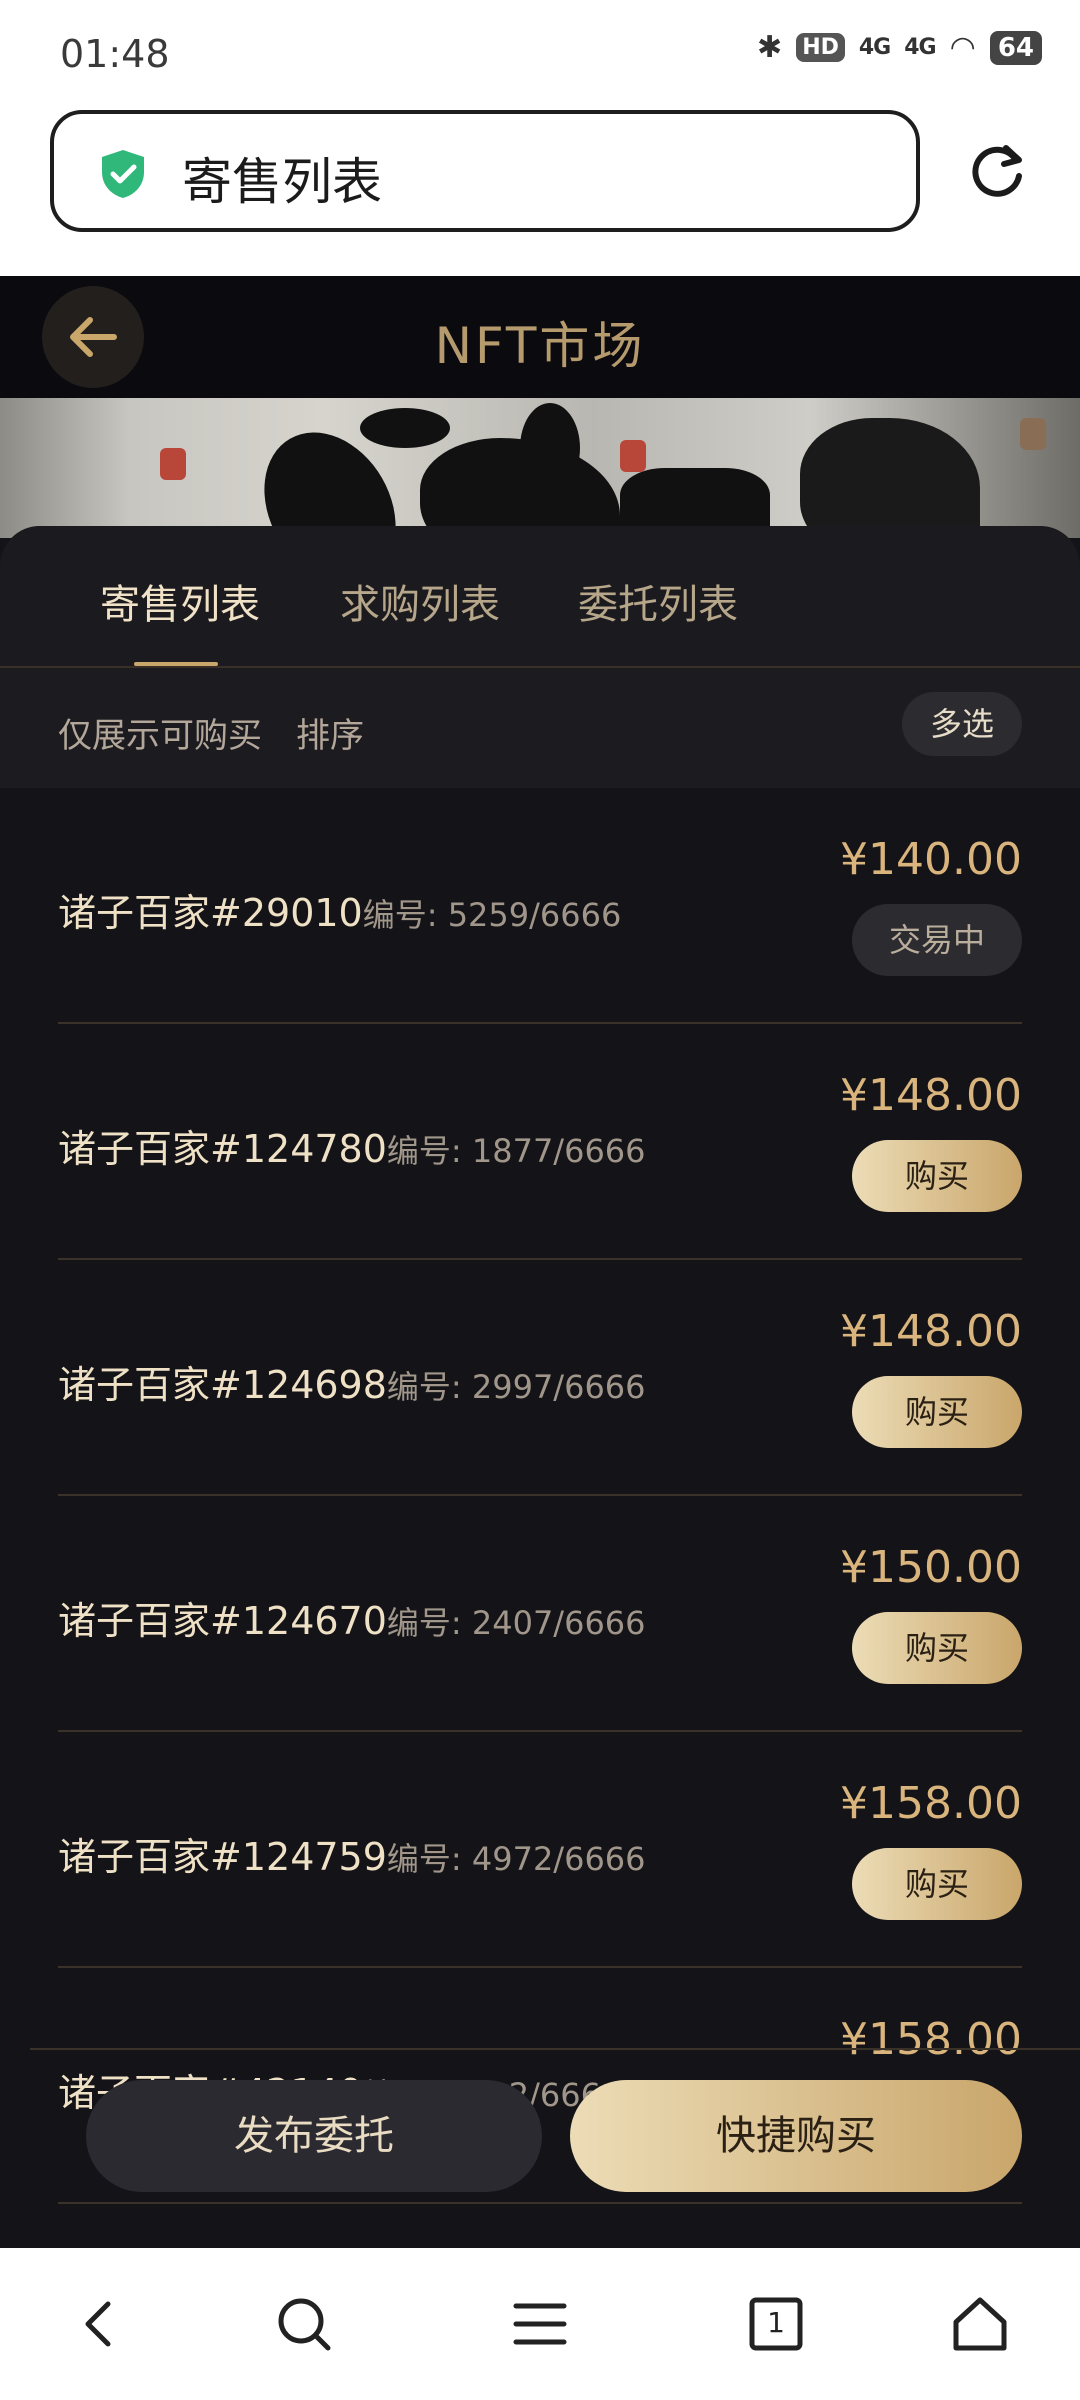  I want to click on back-icon, so click(100, 2324).